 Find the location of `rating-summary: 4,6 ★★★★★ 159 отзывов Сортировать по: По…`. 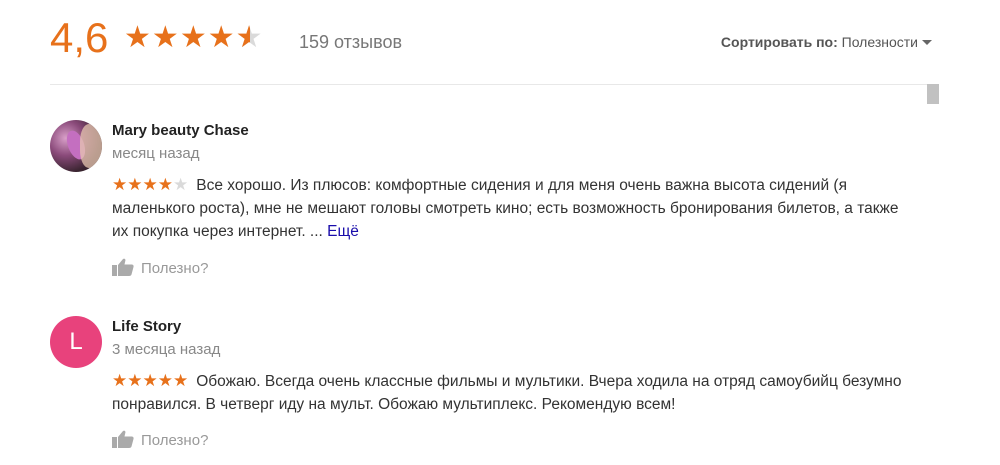

rating-summary: 4,6 ★★★★★ 159 отзывов Сортировать по: По… is located at coordinates (491, 42).